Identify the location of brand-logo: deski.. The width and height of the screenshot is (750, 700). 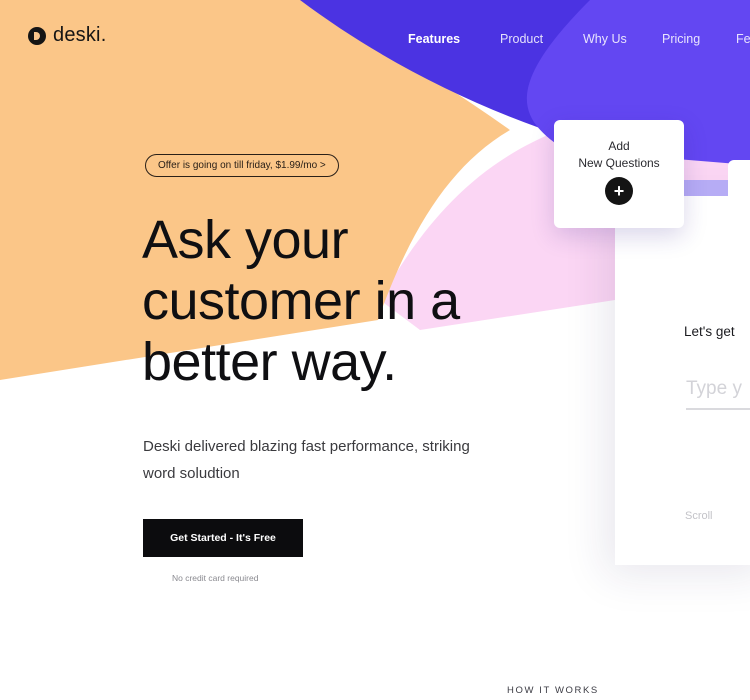
(67, 35).